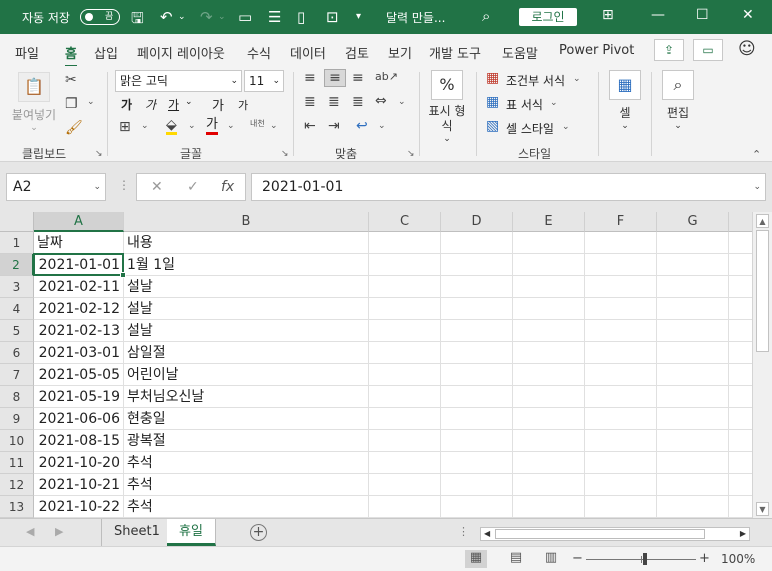 This screenshot has width=772, height=571. What do you see at coordinates (227, 187) in the screenshot?
I see `insert-function-icon: fx` at bounding box center [227, 187].